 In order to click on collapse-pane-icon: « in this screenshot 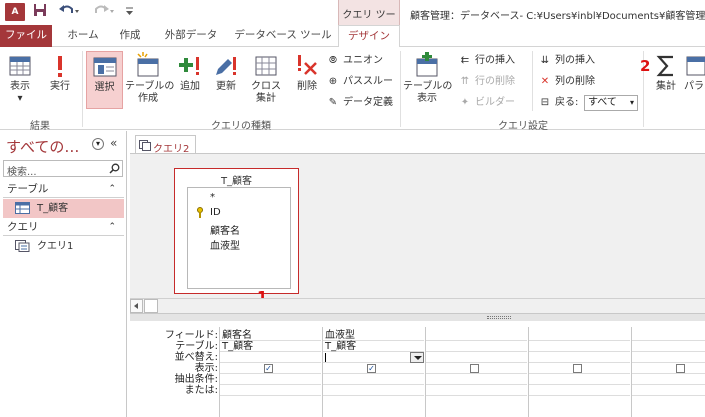, I will do `click(113, 143)`.